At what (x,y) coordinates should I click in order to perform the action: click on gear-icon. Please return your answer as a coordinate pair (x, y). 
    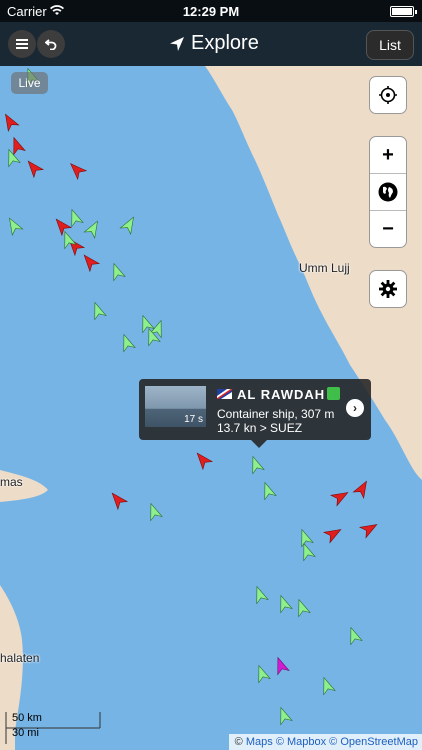
    Looking at the image, I should click on (388, 289).